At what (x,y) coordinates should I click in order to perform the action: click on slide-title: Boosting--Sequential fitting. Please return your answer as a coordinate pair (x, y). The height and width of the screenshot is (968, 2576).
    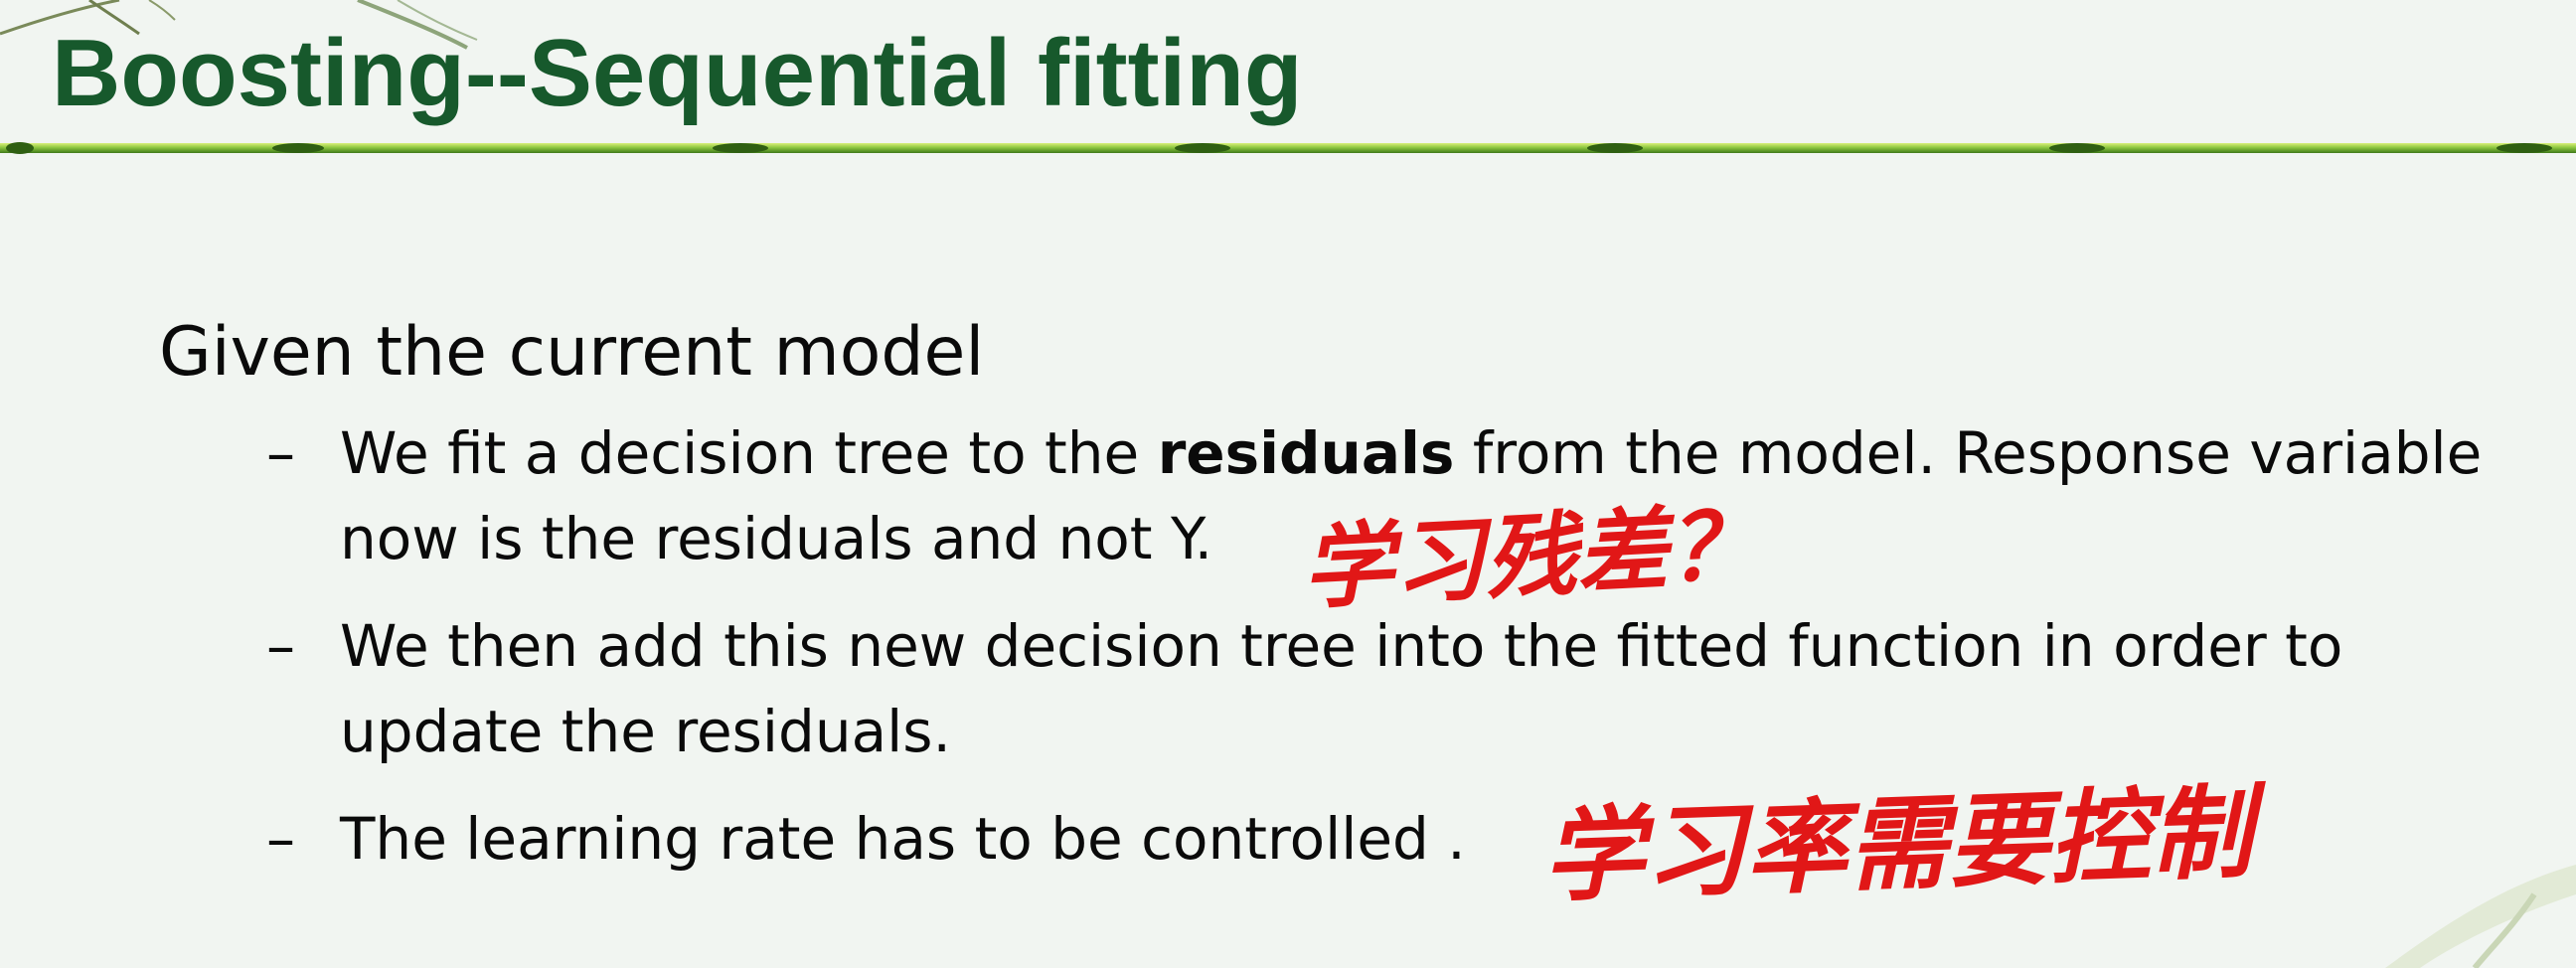
    Looking at the image, I should click on (677, 73).